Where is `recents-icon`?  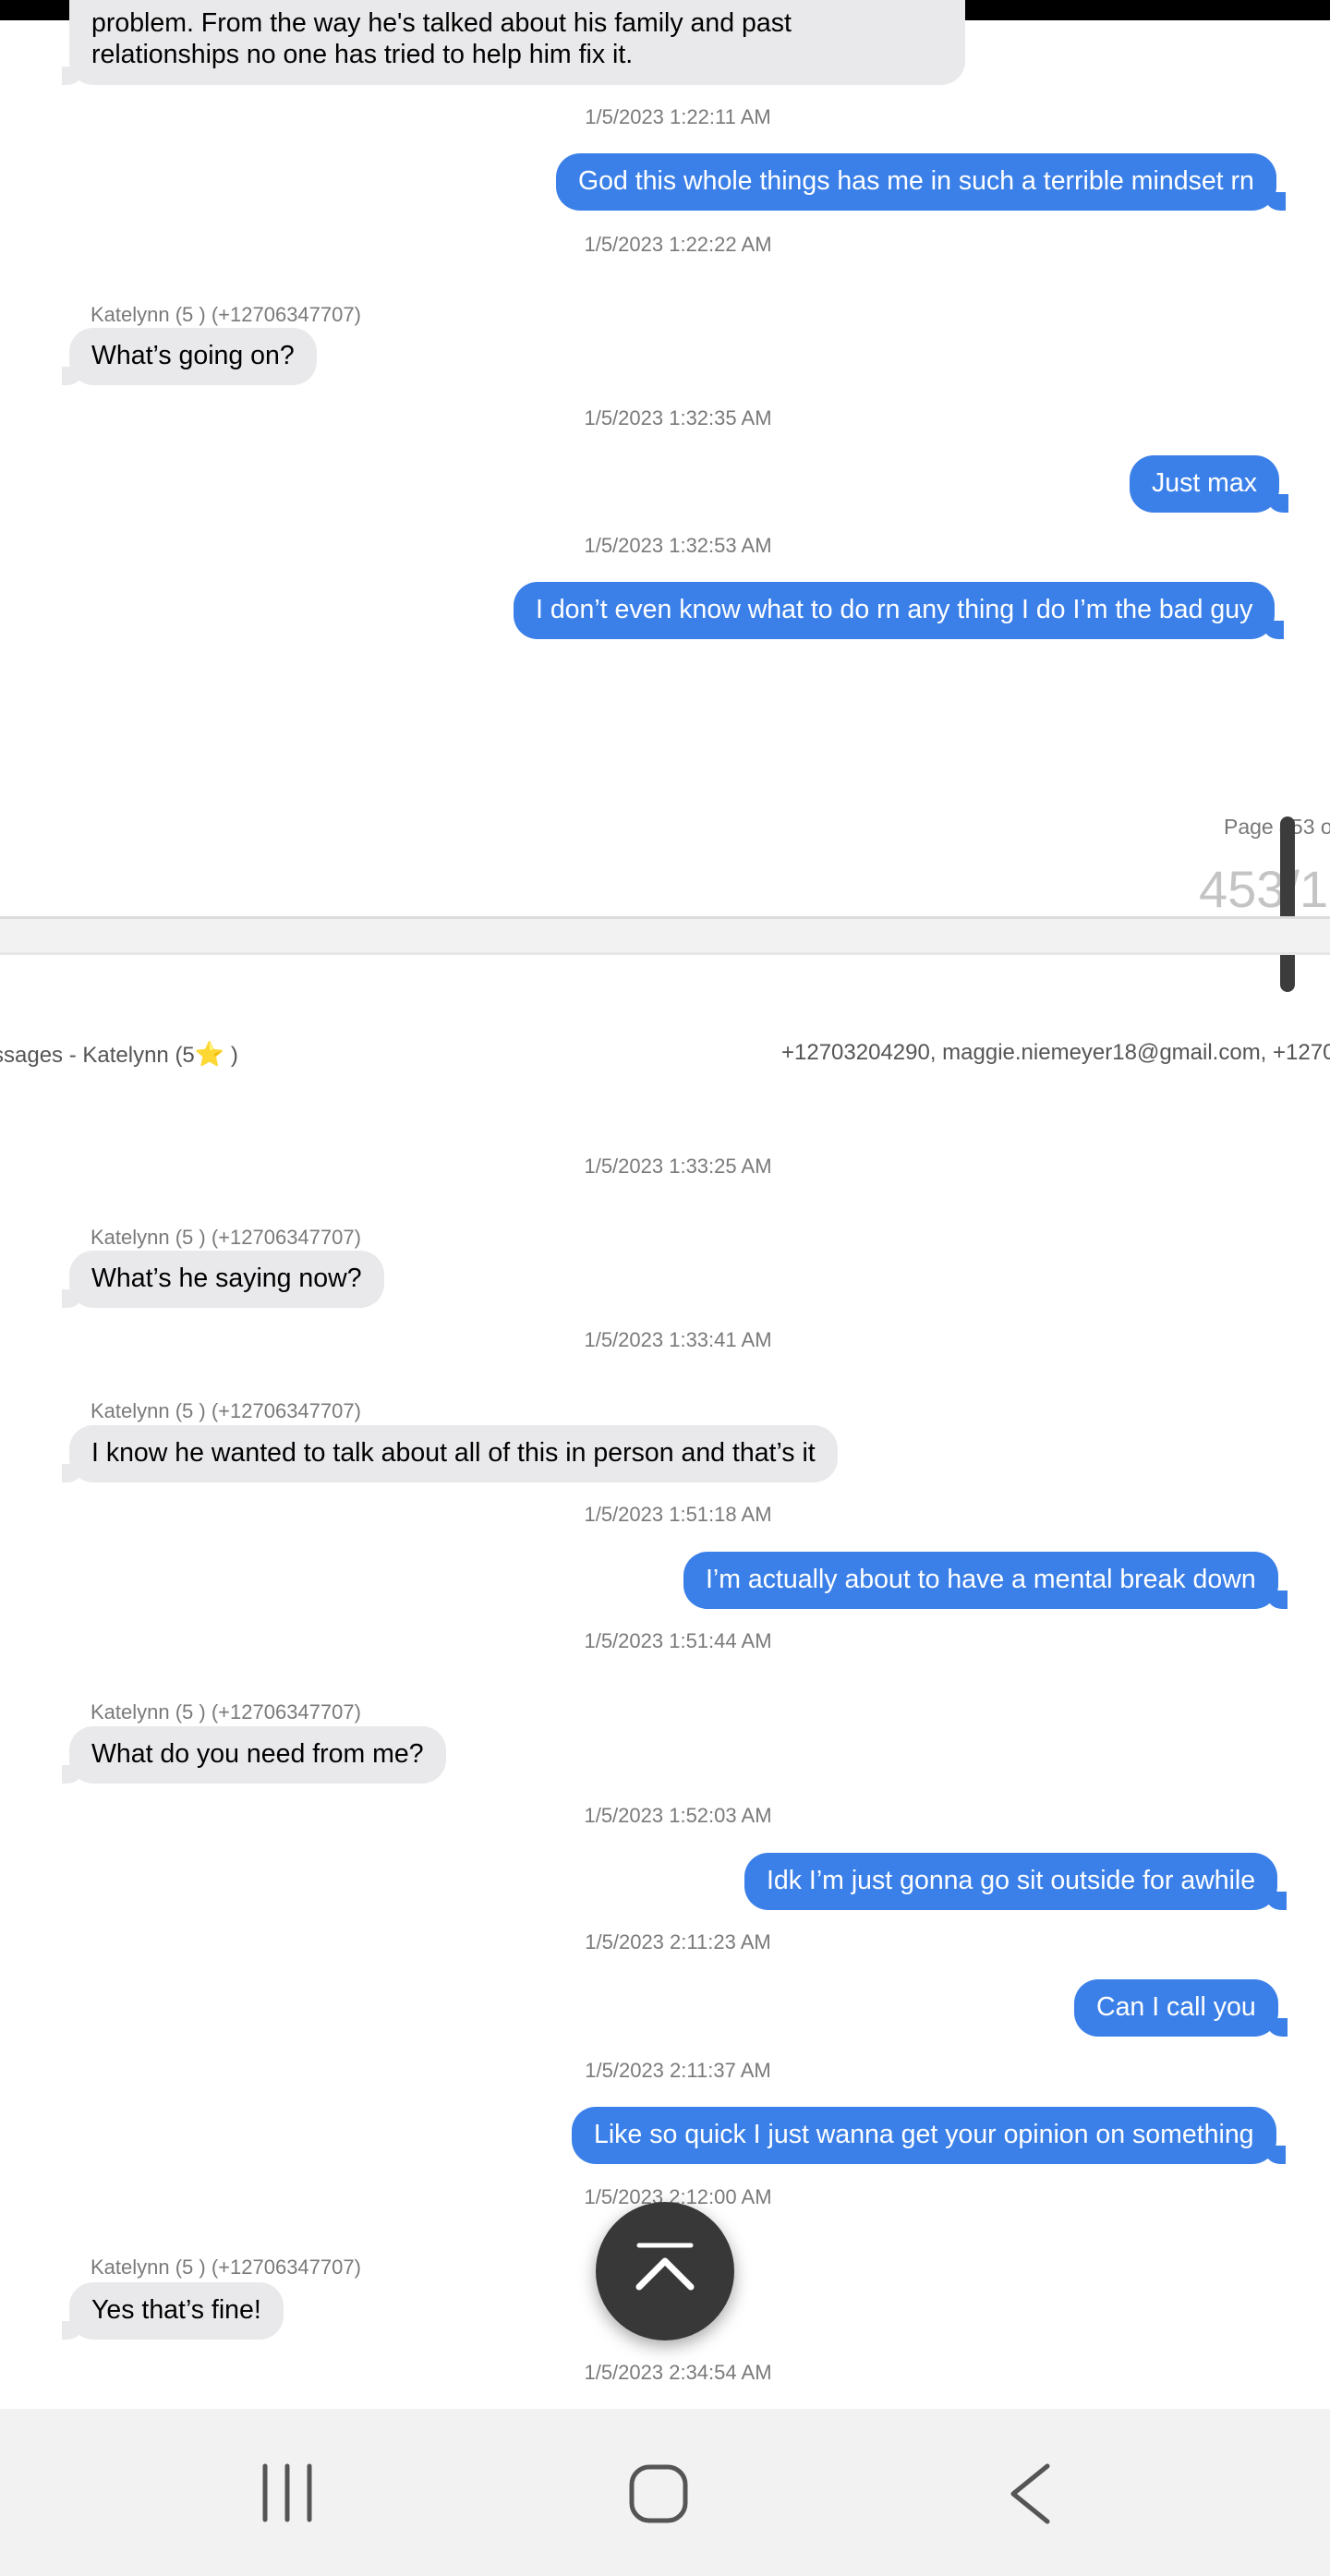
recents-icon is located at coordinates (287, 2492).